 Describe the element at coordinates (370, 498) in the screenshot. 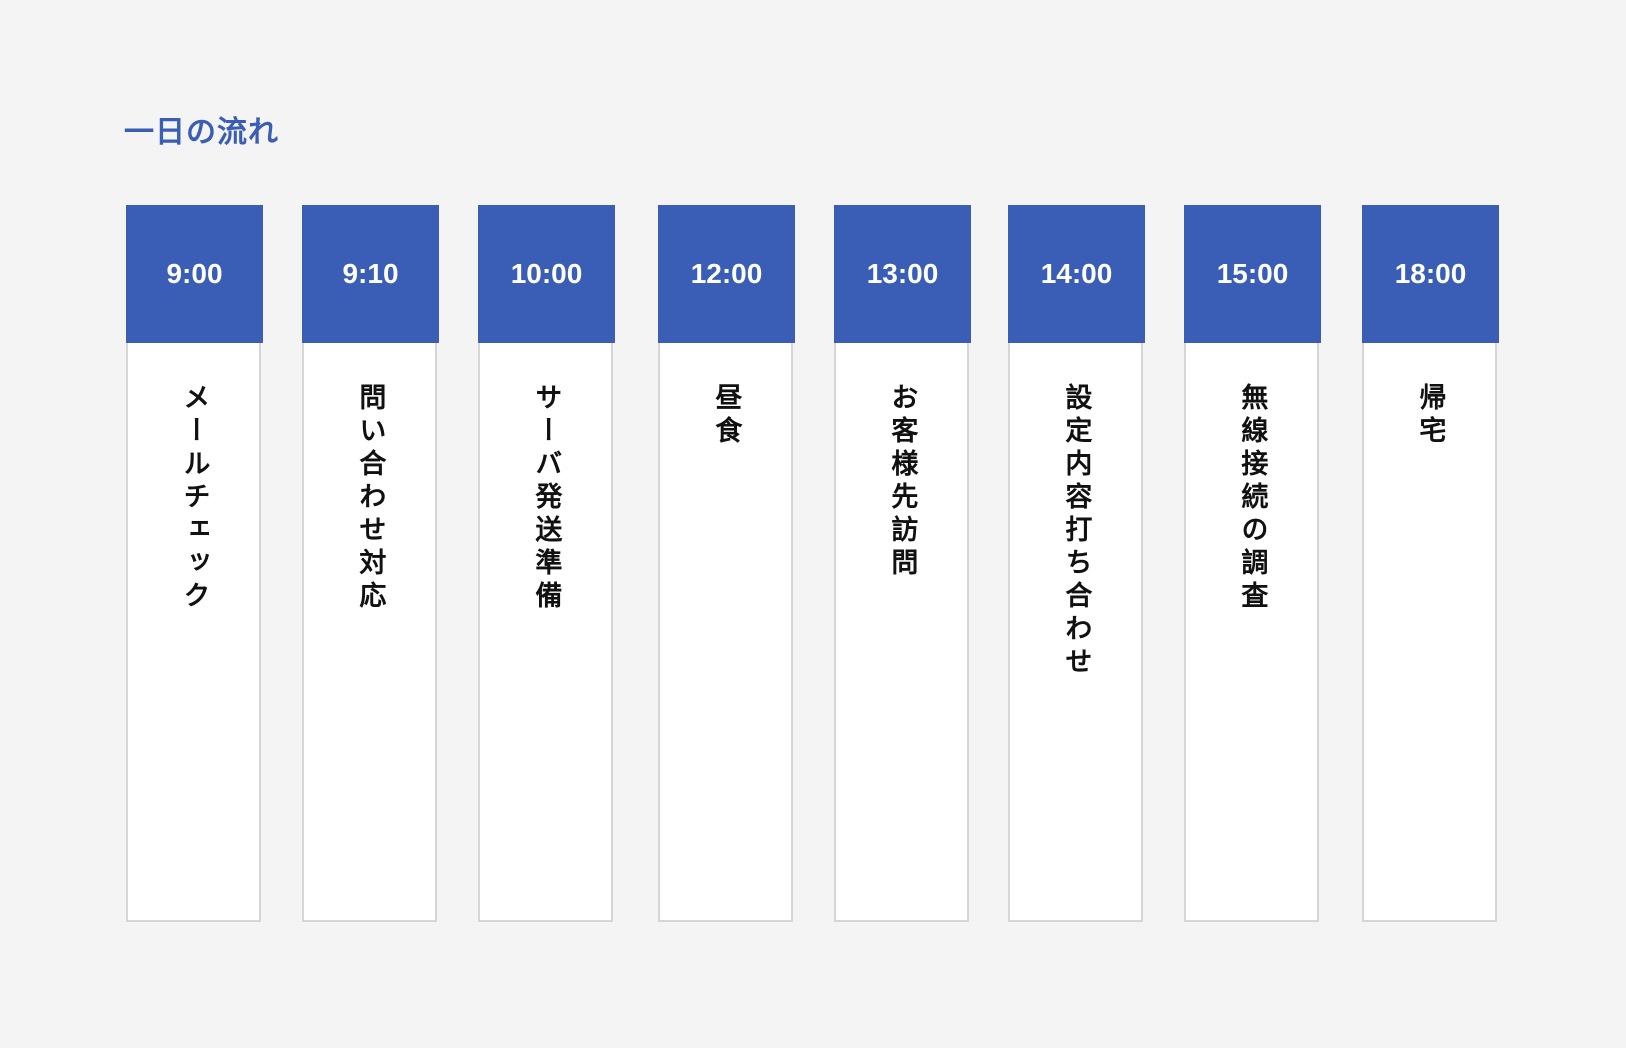

I see `schedule-activity: 問い合わせ対応` at that location.